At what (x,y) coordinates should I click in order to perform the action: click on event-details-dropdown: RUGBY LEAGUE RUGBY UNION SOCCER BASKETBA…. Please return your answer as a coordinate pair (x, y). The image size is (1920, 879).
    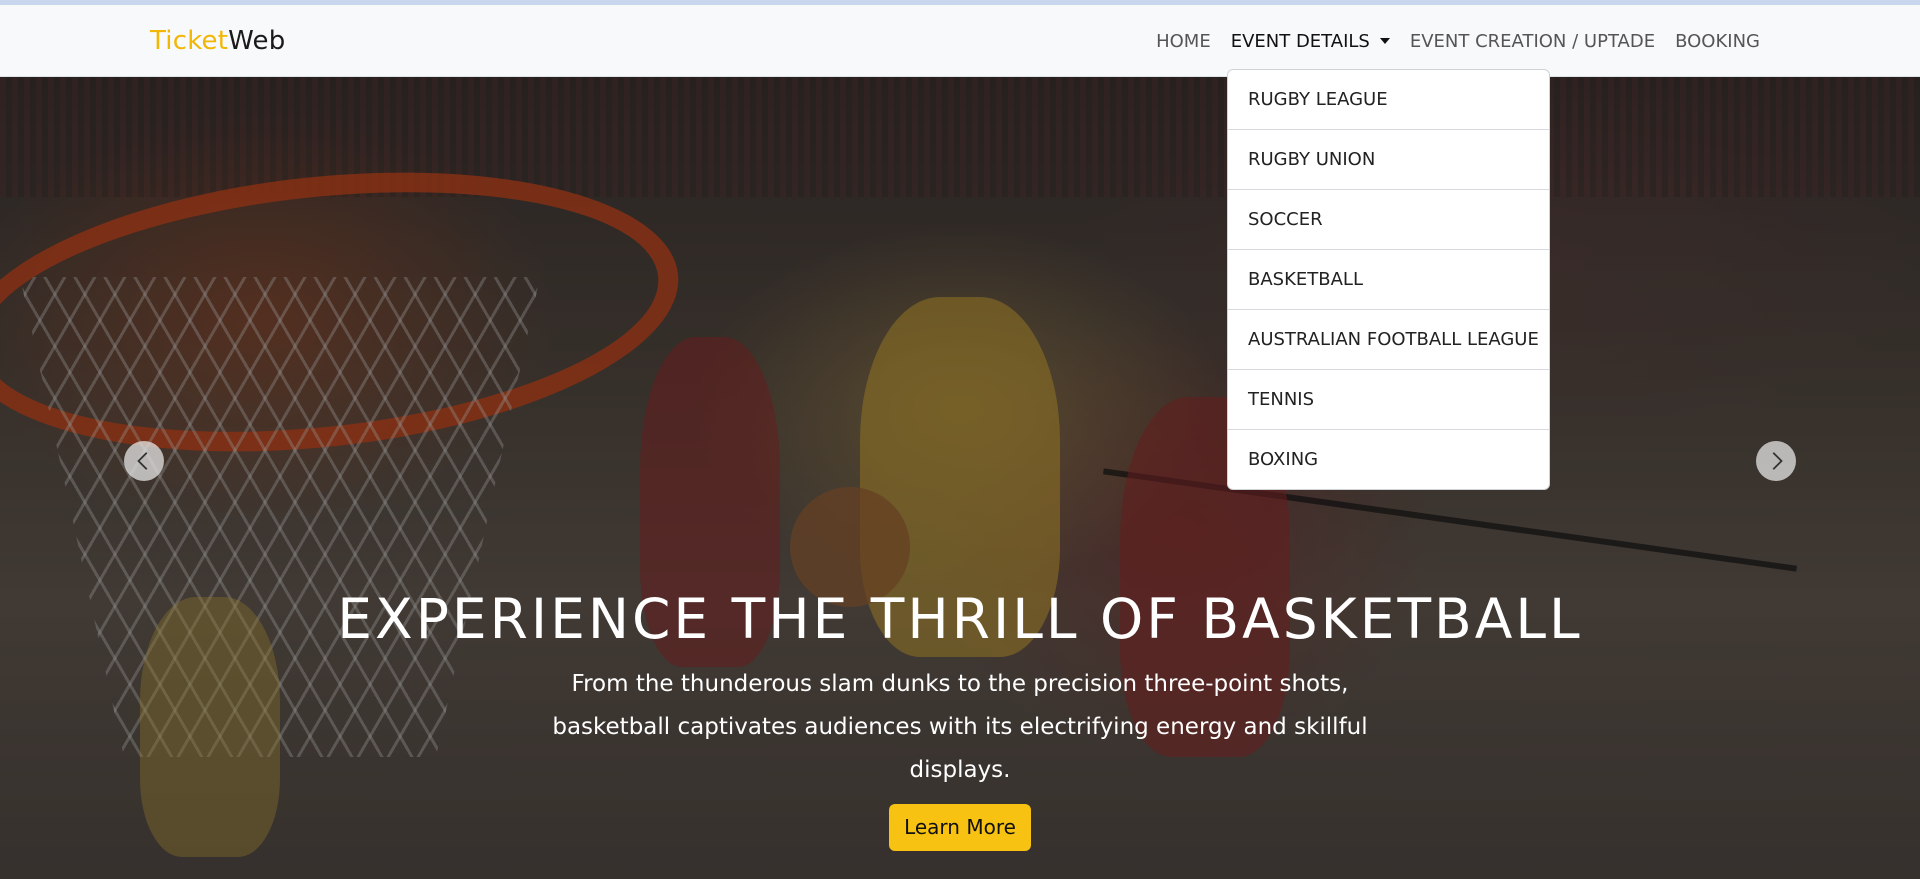
    Looking at the image, I should click on (1388, 279).